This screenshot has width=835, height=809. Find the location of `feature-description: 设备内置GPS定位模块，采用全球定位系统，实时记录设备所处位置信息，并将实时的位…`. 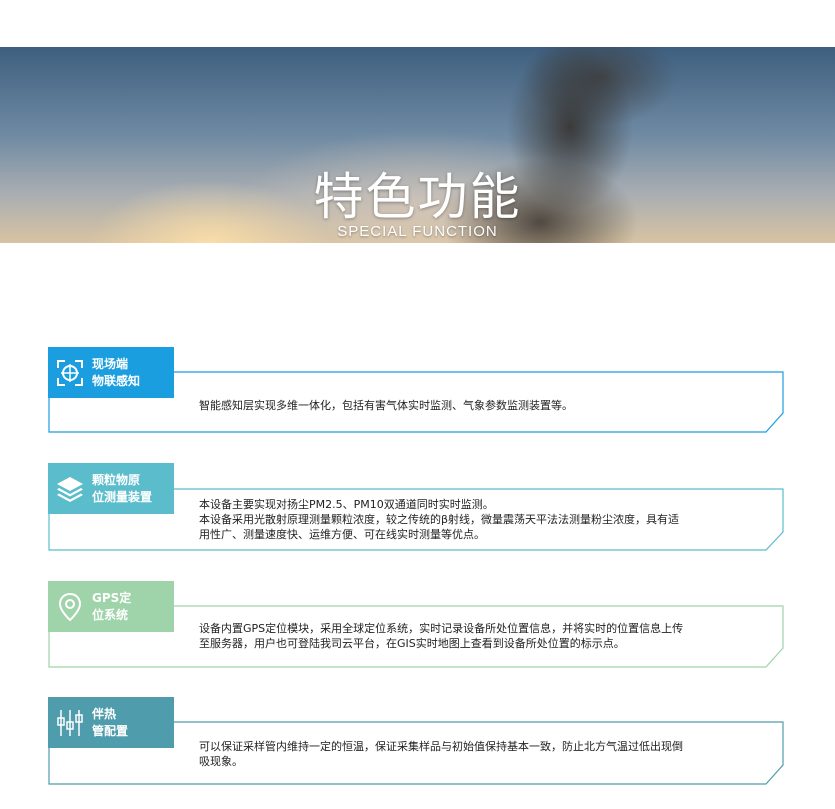

feature-description: 设备内置GPS定位模块，采用全球定位系统，实时记录设备所处位置信息，并将实时的位… is located at coordinates (441, 636).